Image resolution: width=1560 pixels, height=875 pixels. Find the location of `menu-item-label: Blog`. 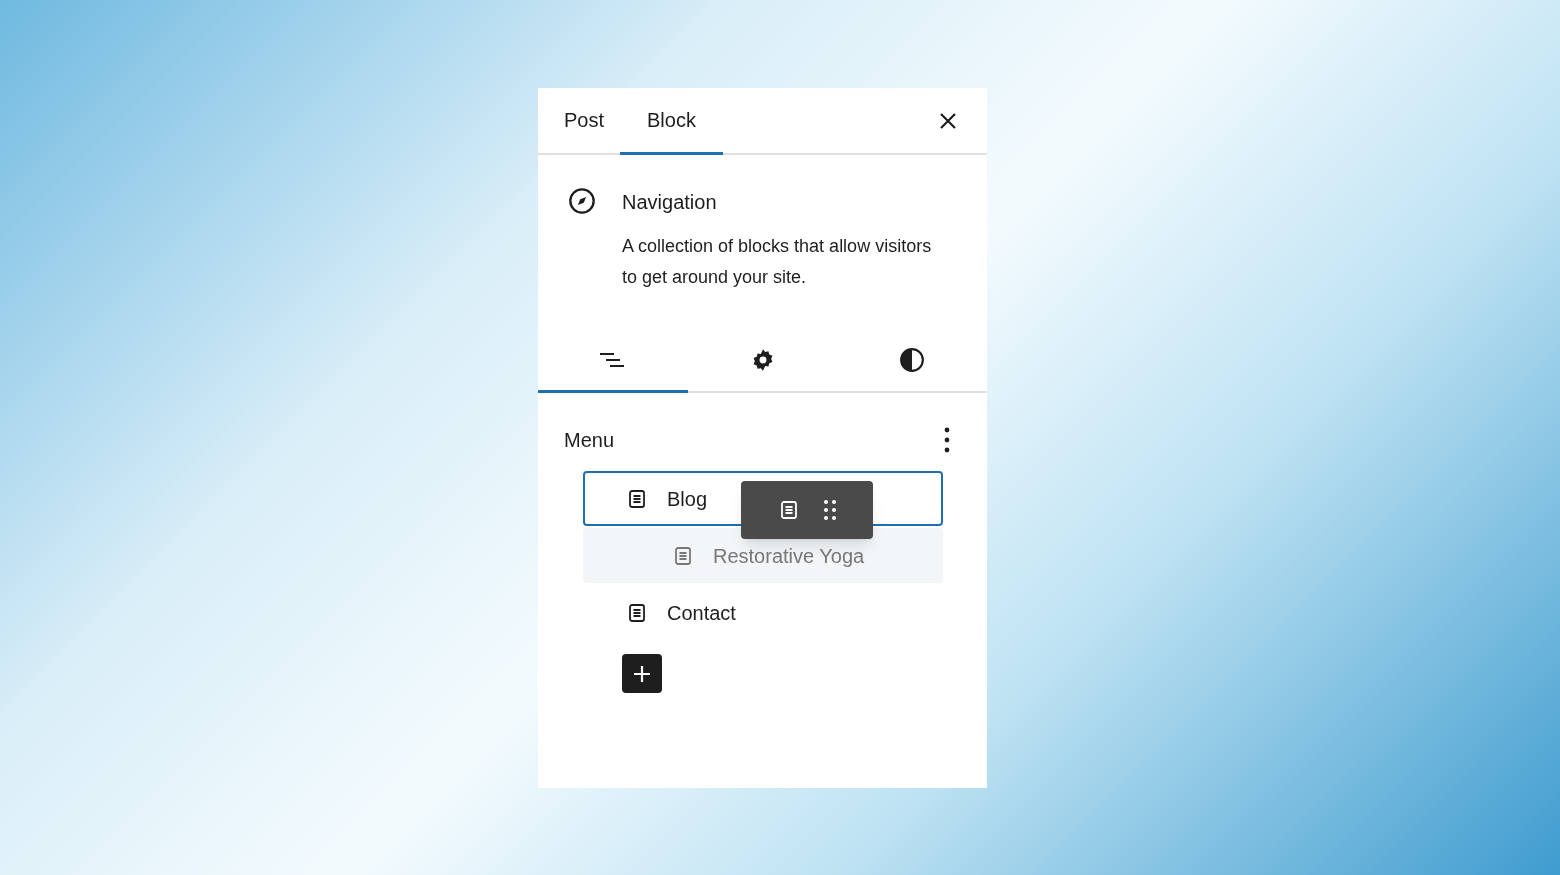

menu-item-label: Blog is located at coordinates (687, 499).